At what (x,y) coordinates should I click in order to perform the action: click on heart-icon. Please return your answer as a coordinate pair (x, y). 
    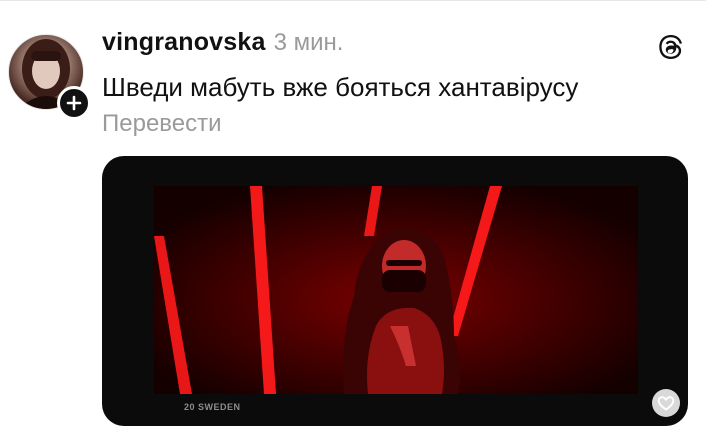
    Looking at the image, I should click on (666, 403).